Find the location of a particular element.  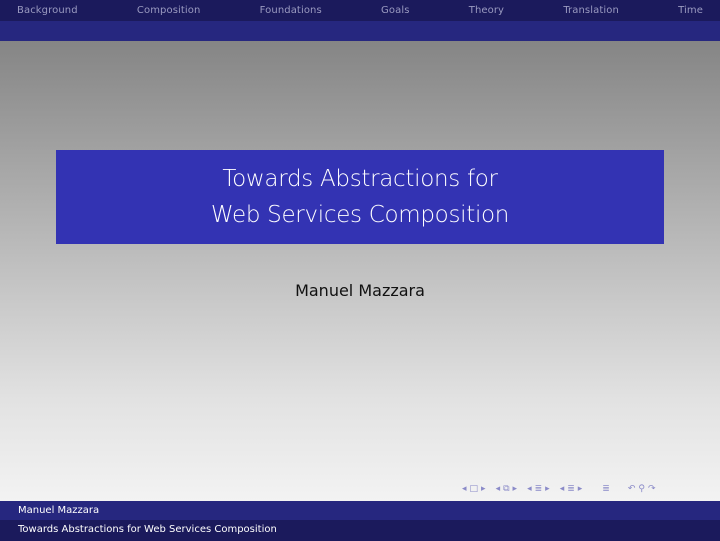

subsection-icon: ≣ is located at coordinates (571, 489).